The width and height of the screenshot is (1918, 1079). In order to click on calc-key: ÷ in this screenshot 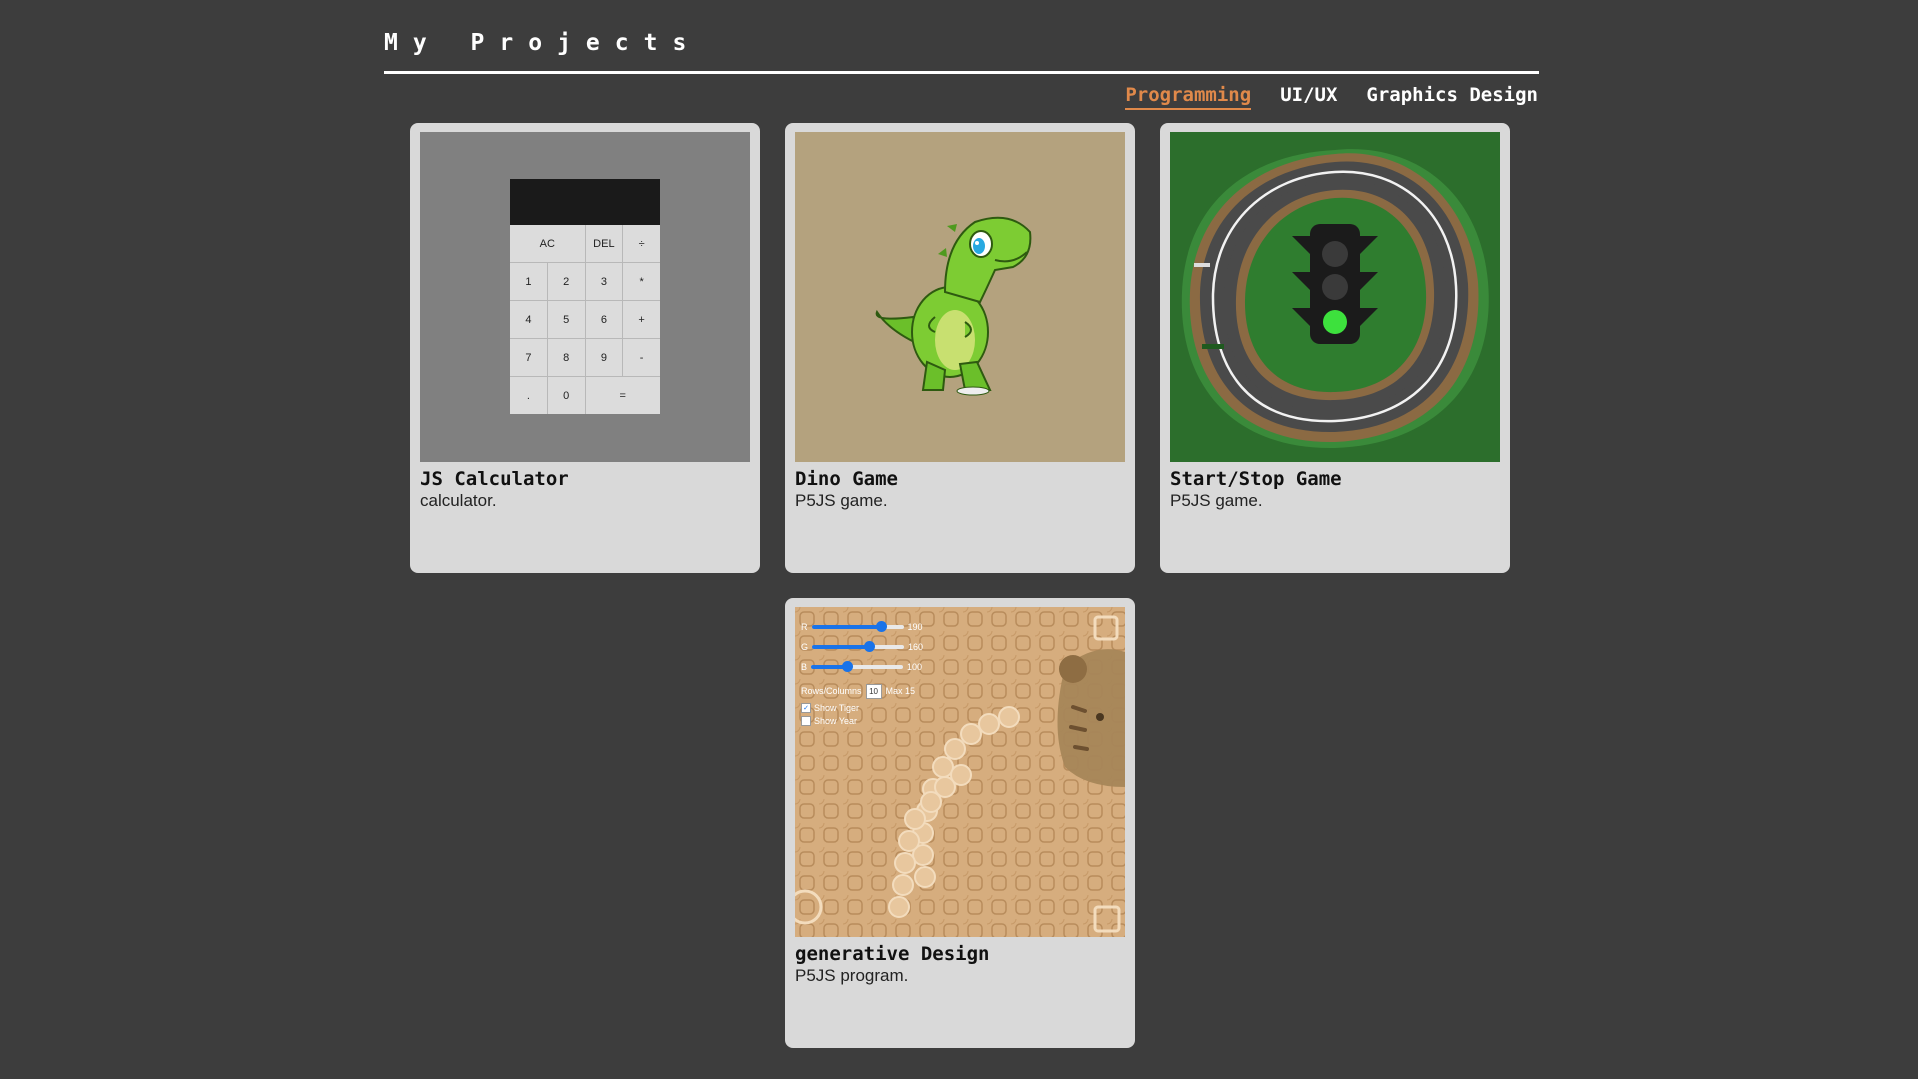, I will do `click(641, 243)`.